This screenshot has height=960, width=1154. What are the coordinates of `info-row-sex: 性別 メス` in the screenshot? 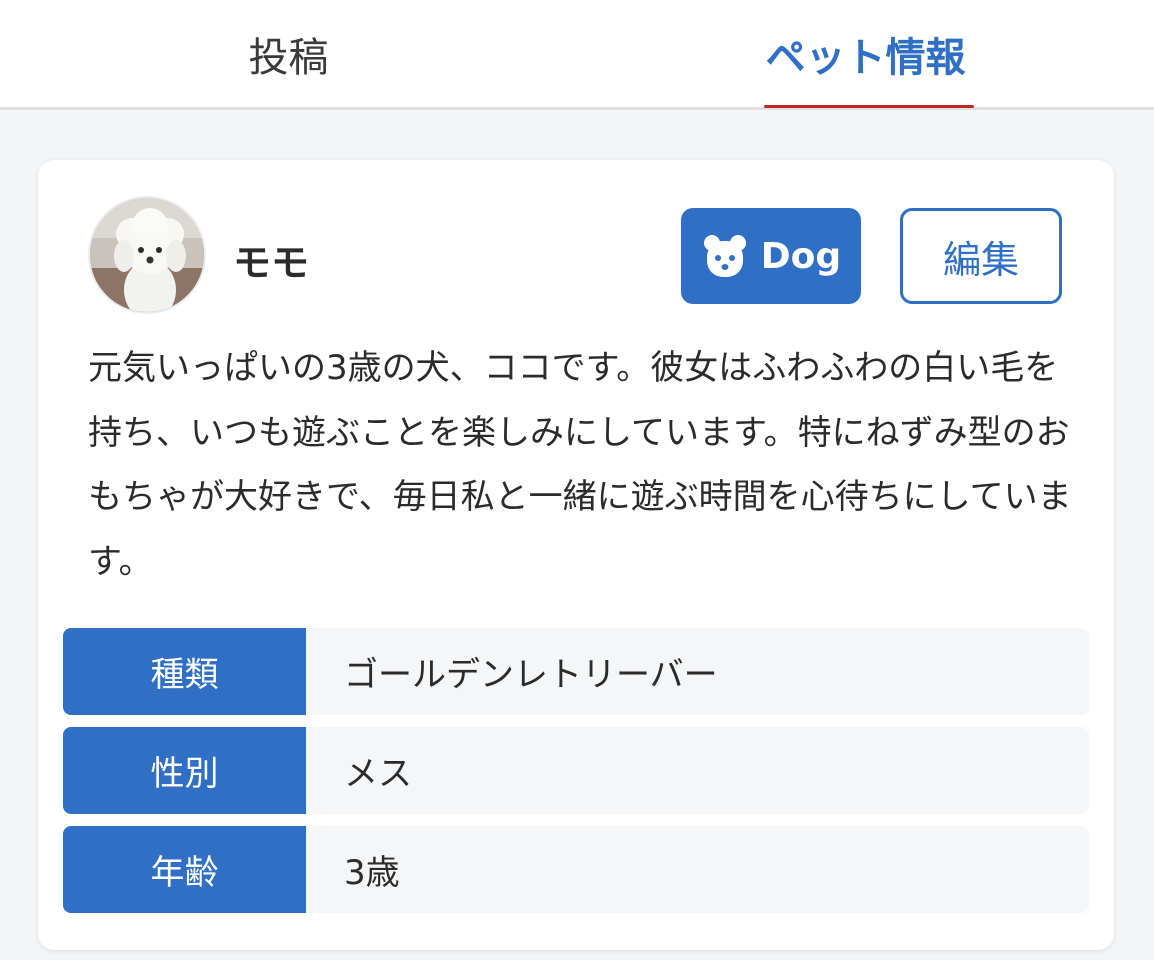 It's located at (576, 770).